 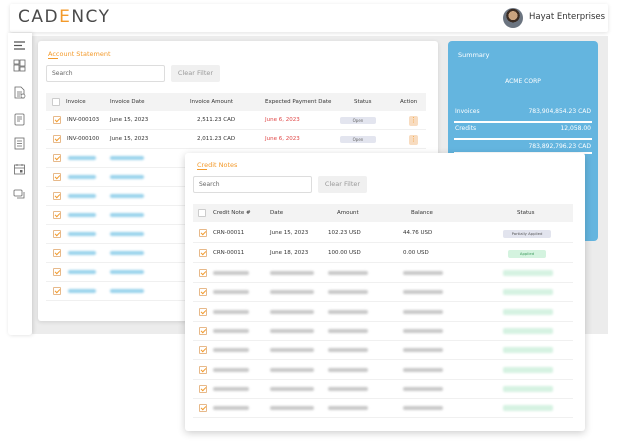 What do you see at coordinates (202, 169) in the screenshot?
I see `title-underline` at bounding box center [202, 169].